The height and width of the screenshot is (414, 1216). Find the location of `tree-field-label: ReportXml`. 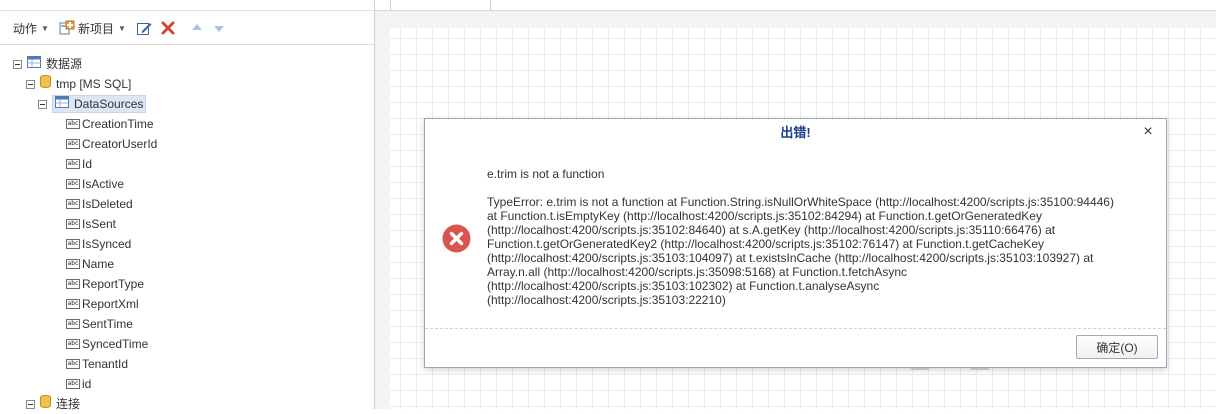

tree-field-label: ReportXml is located at coordinates (110, 304).